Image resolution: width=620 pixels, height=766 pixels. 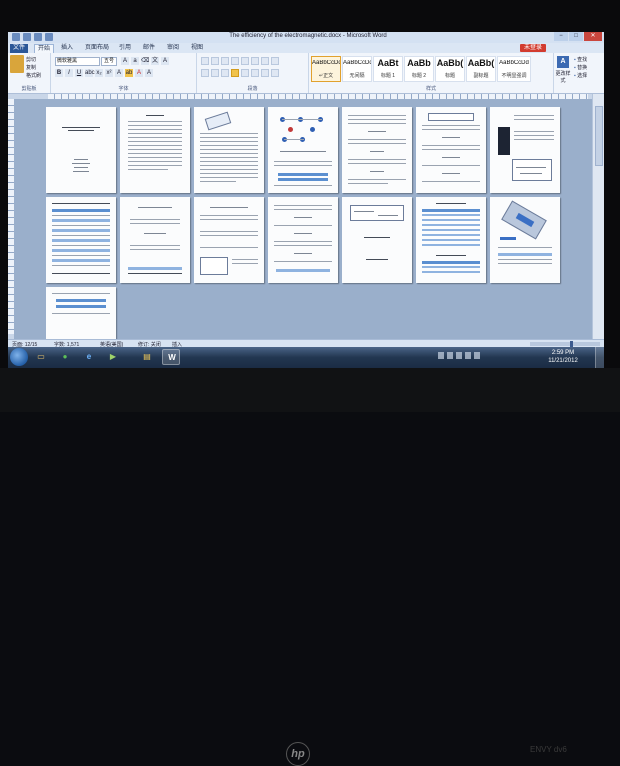 I want to click on shading-icon, so click(x=265, y=73).